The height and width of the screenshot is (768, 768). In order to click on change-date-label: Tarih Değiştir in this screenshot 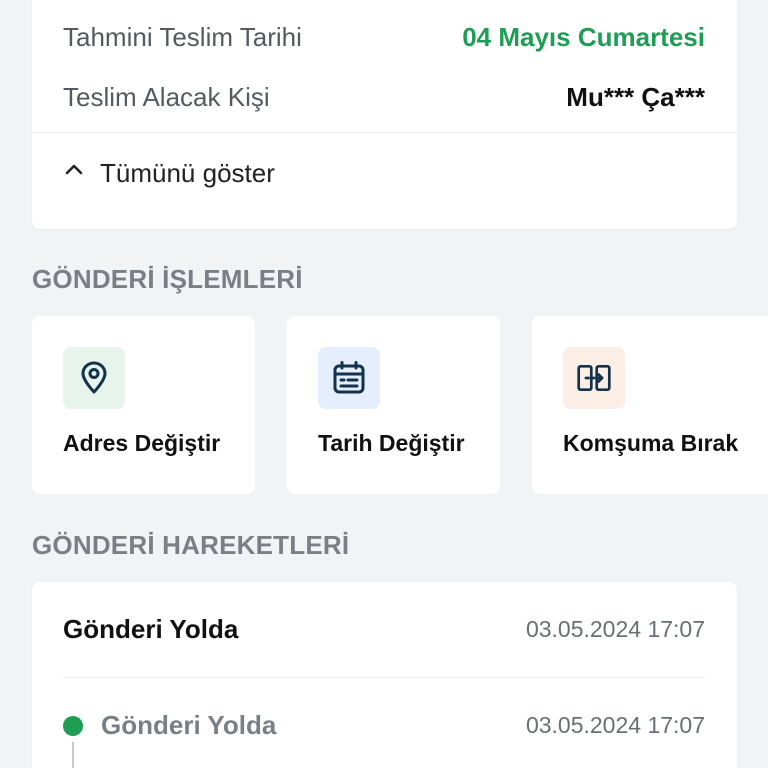, I will do `click(391, 443)`.